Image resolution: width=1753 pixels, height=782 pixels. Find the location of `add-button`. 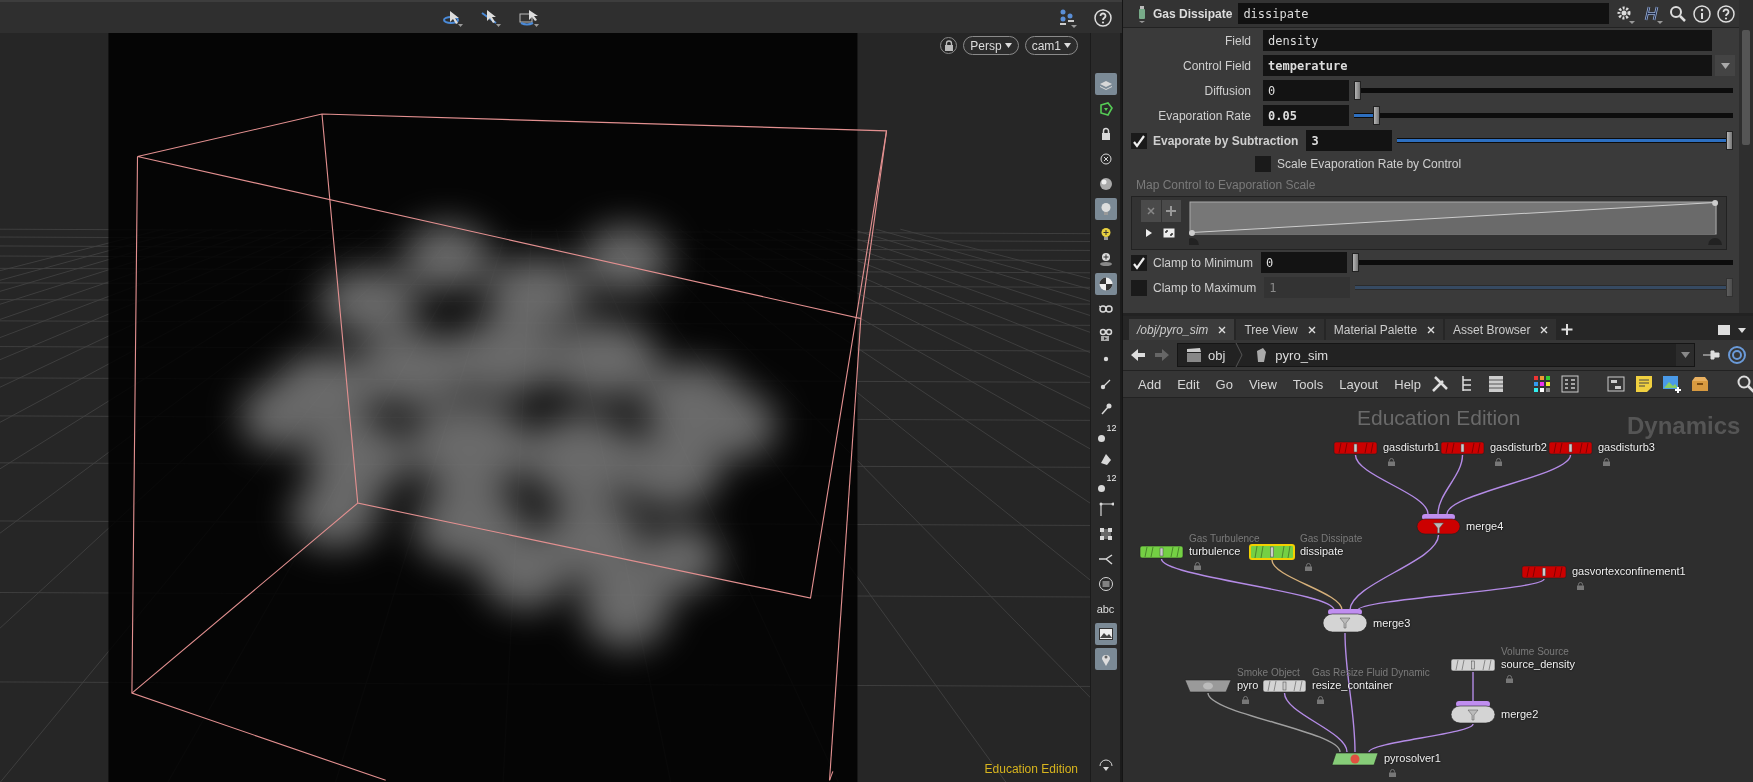

add-button is located at coordinates (1171, 211).